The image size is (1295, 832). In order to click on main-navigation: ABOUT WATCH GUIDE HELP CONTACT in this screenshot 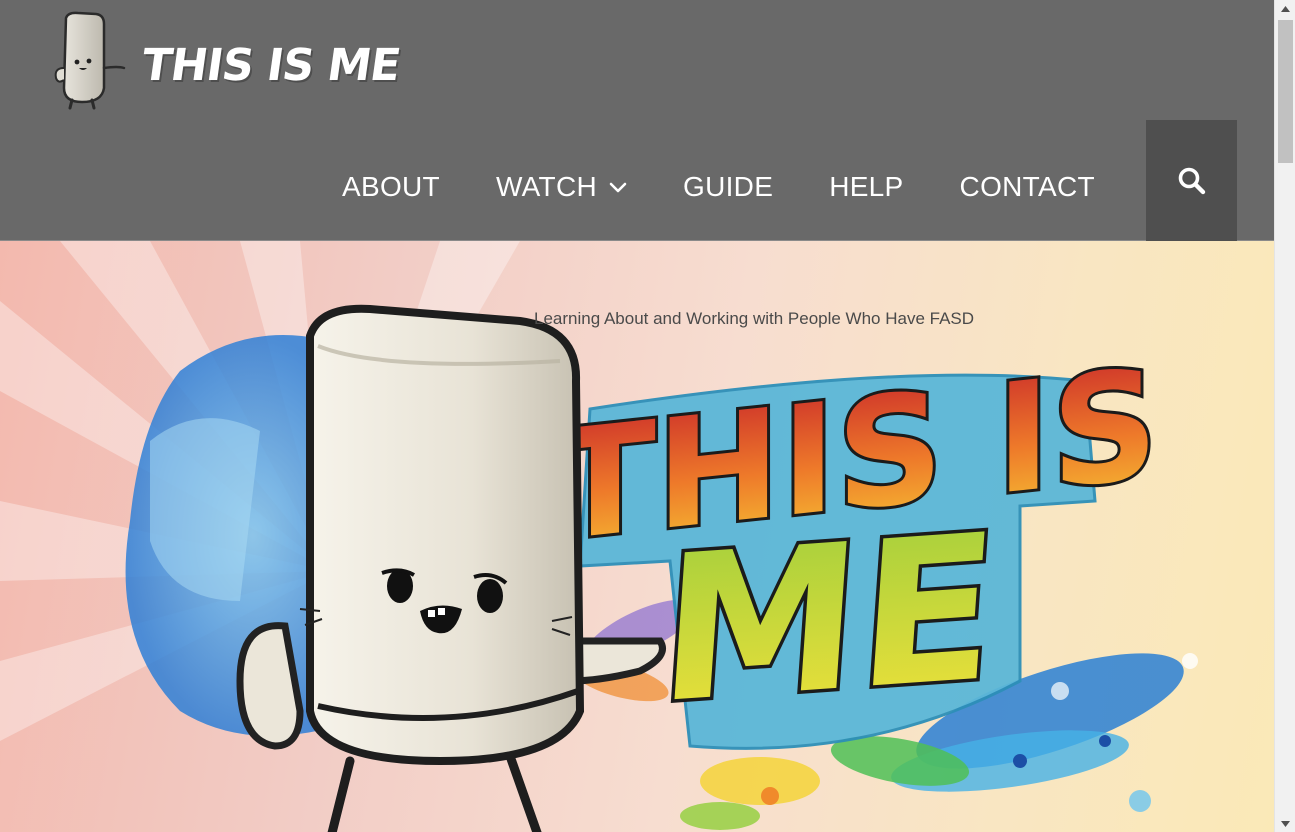, I will do `click(718, 187)`.